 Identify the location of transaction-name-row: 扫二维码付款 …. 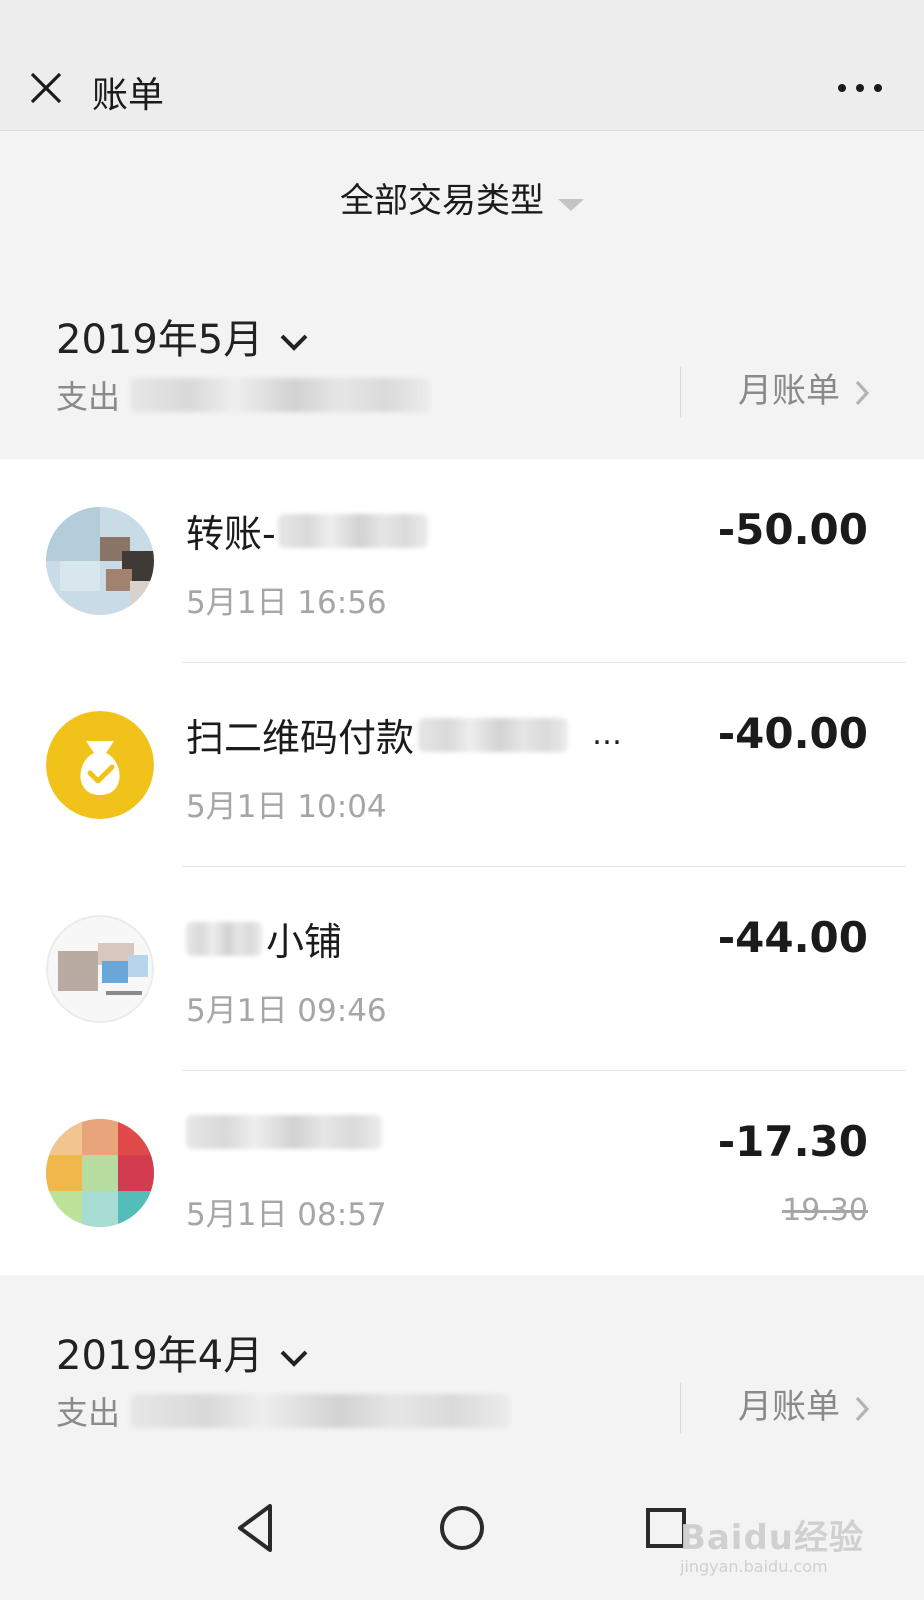
(404, 734).